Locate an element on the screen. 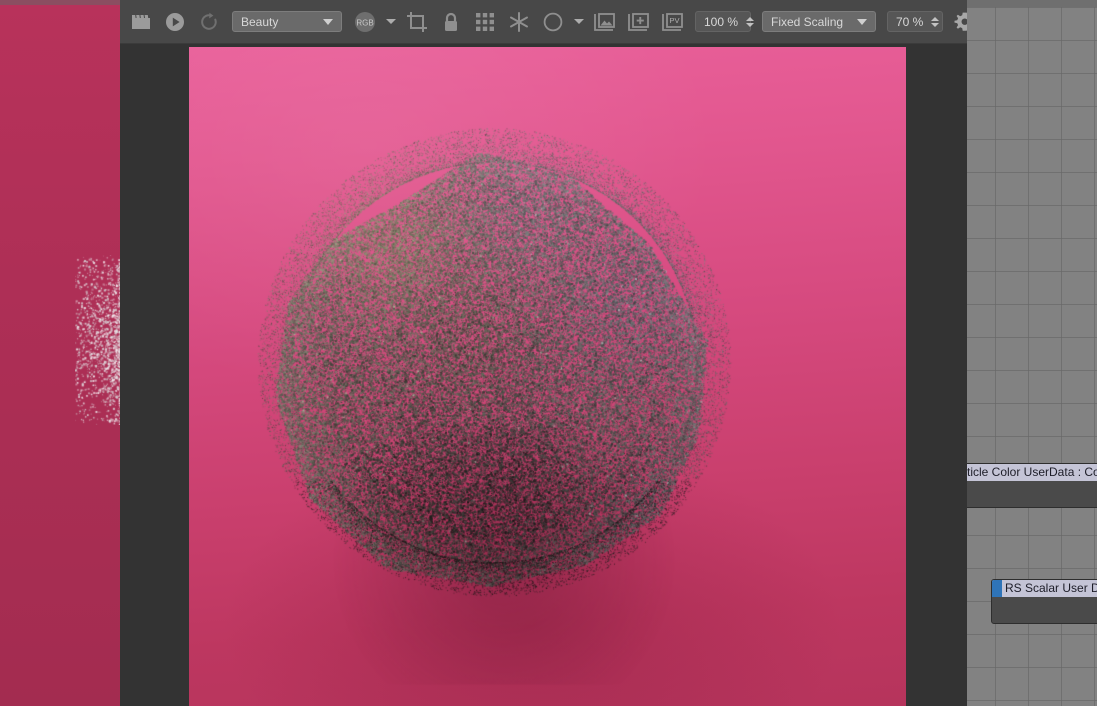 Image resolution: width=1097 pixels, height=706 pixels. scale-percent-input: 70 % is located at coordinates (915, 21).